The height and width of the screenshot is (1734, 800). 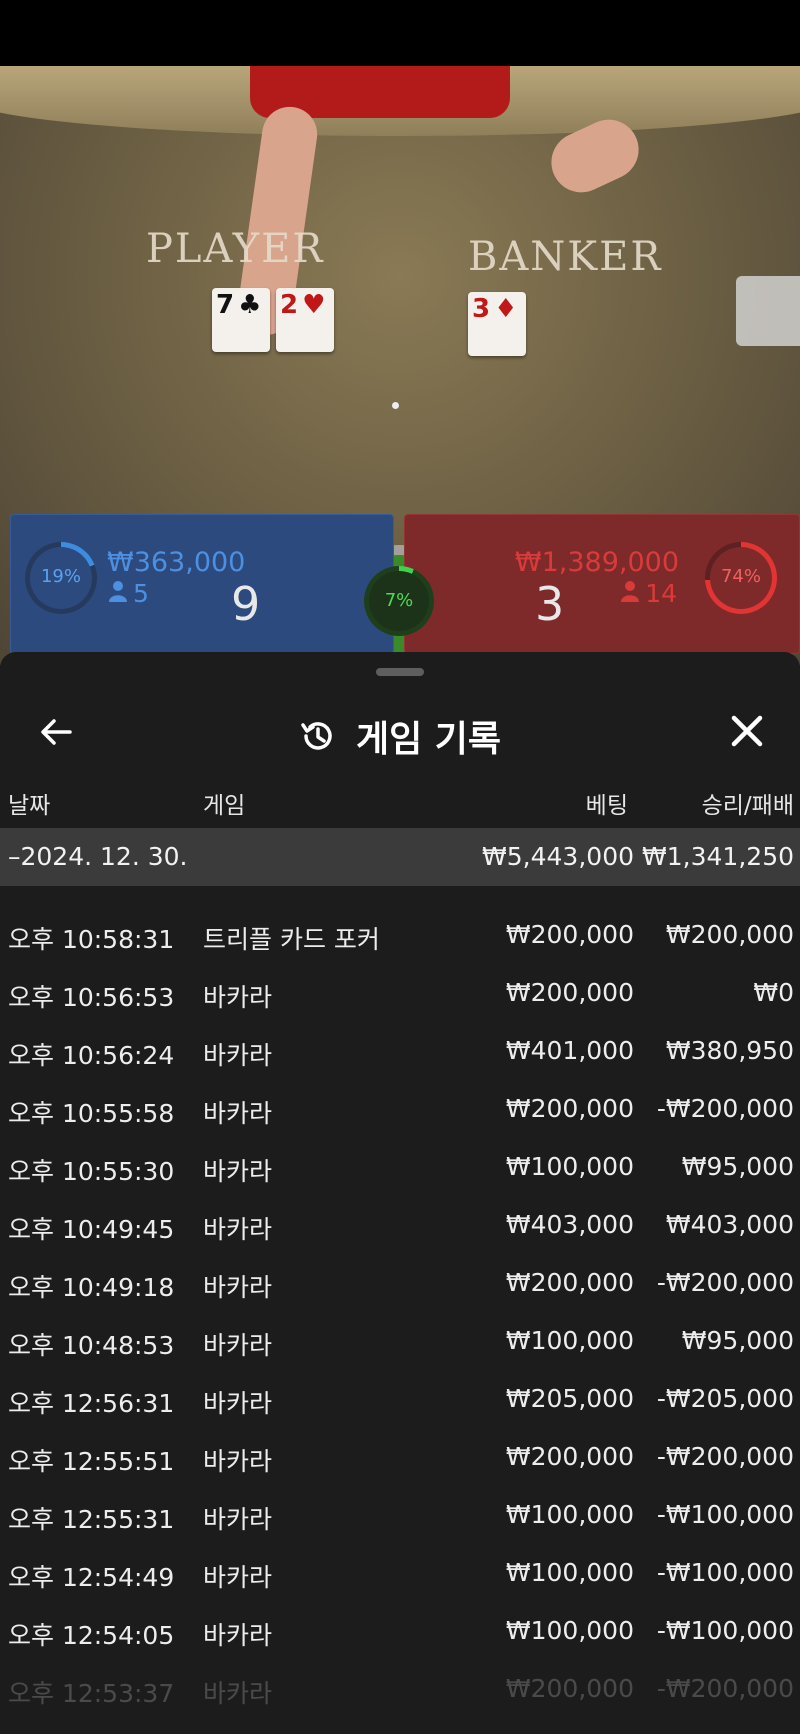 I want to click on history-row: 오후 10:55:30 바카라 ₩100,000 ₩95,000, so click(x=400, y=1177).